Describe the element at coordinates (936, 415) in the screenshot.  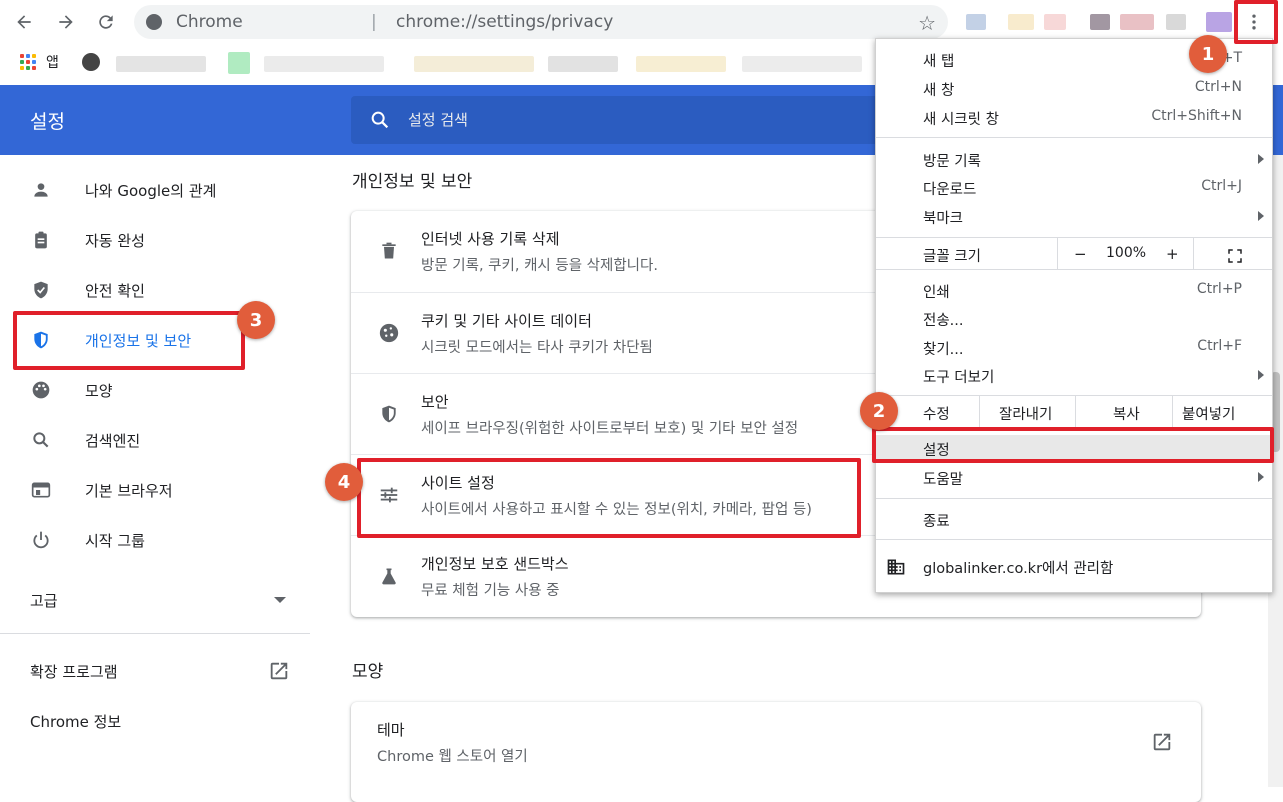
I see `edit-label: 수정` at that location.